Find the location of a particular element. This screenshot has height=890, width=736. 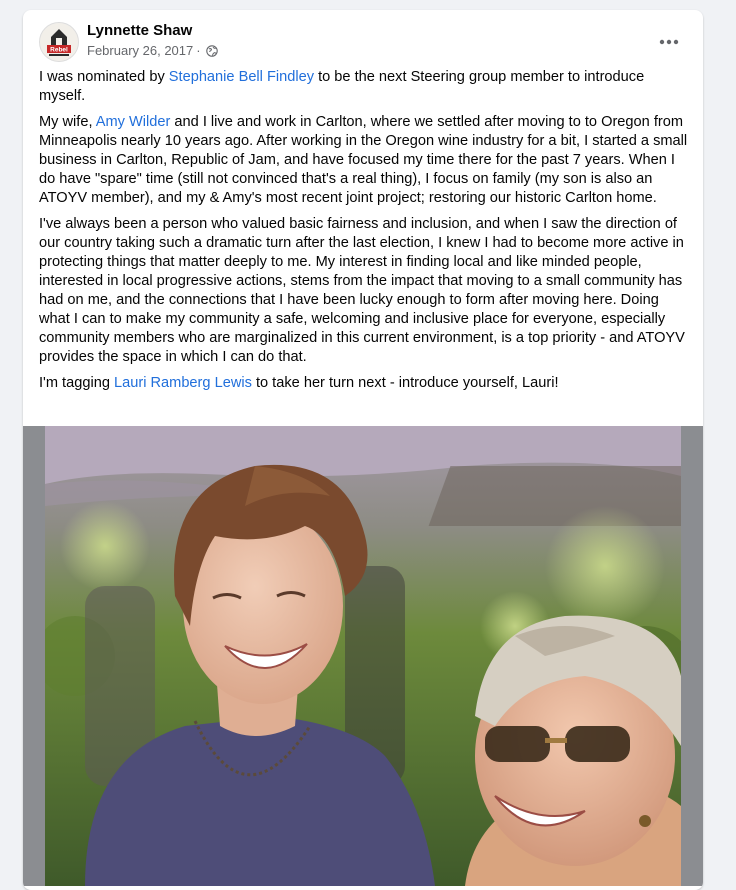

more-options-button is located at coordinates (669, 42).